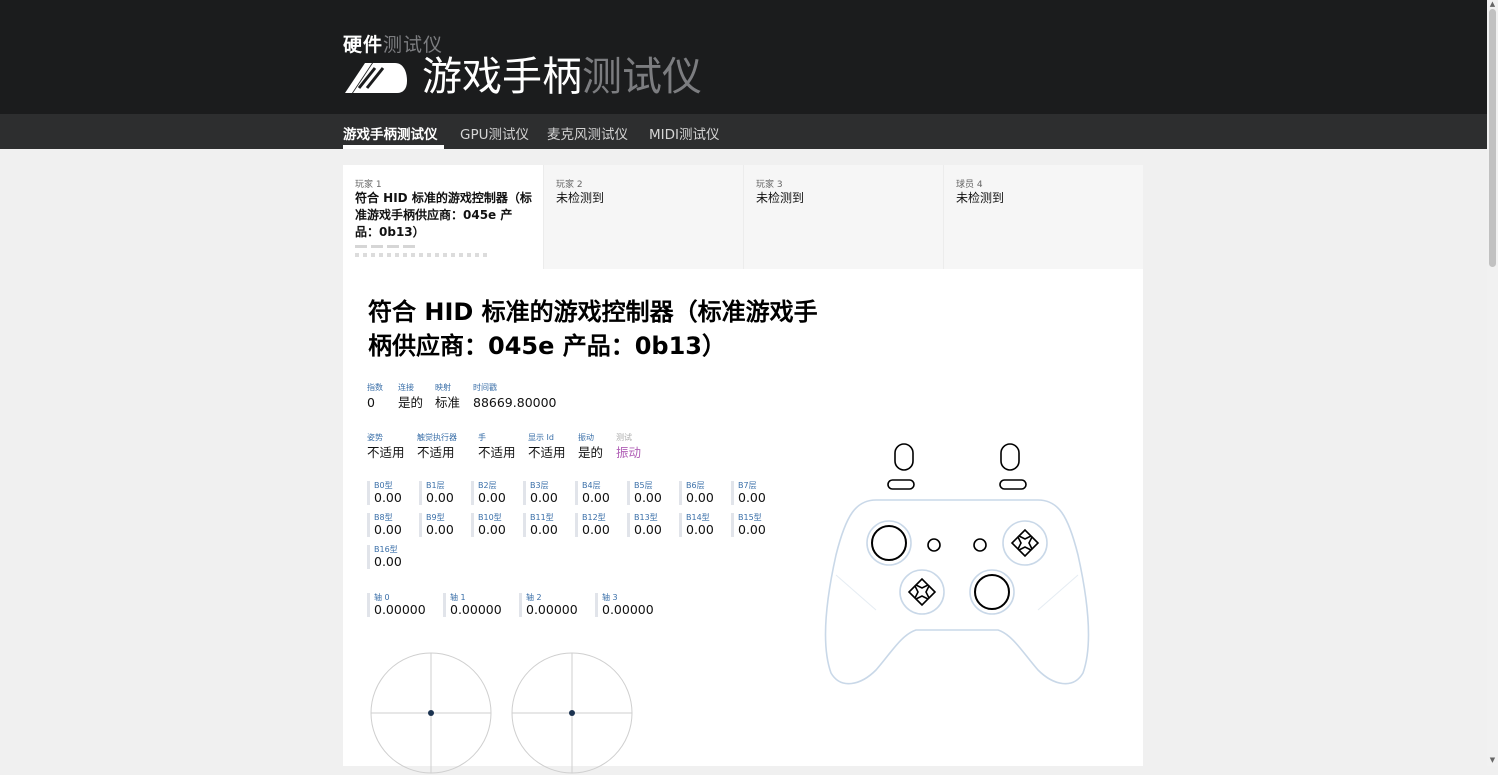 This screenshot has height=775, width=1498. I want to click on button-value-b14: B14型 0.00, so click(702, 525).